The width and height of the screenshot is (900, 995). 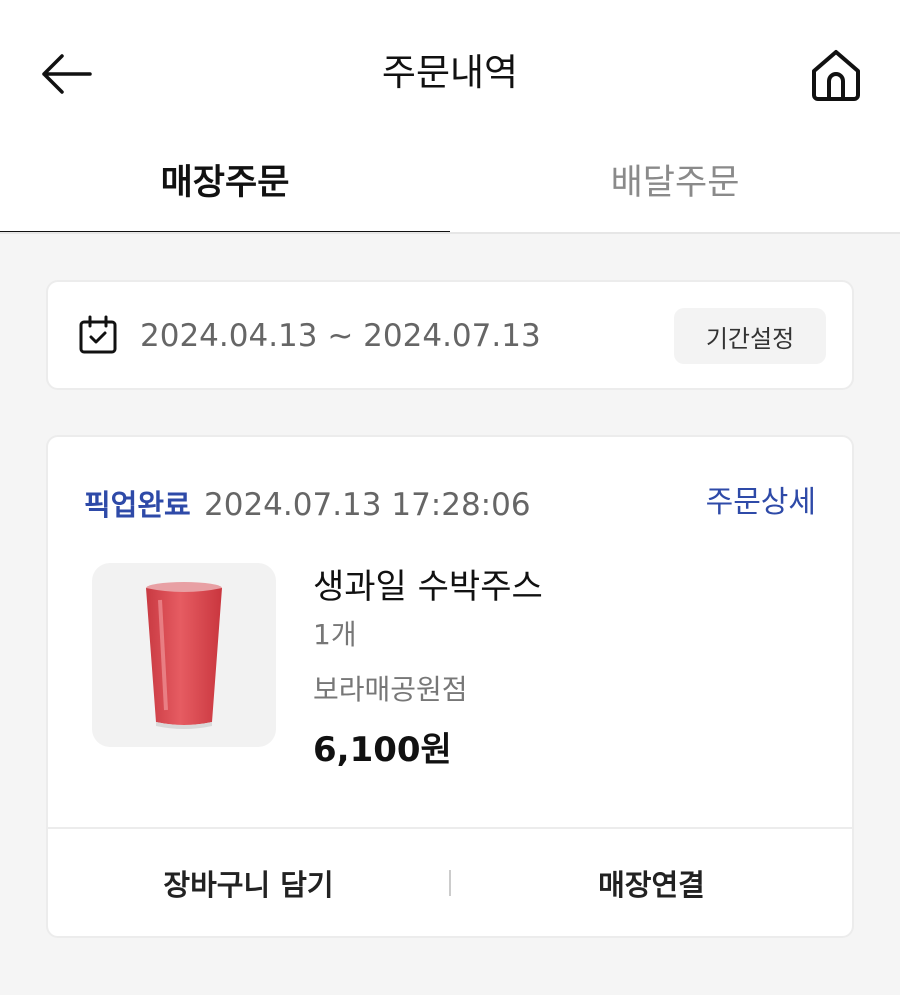 I want to click on period-setting-button: 기간설정, so click(x=750, y=336).